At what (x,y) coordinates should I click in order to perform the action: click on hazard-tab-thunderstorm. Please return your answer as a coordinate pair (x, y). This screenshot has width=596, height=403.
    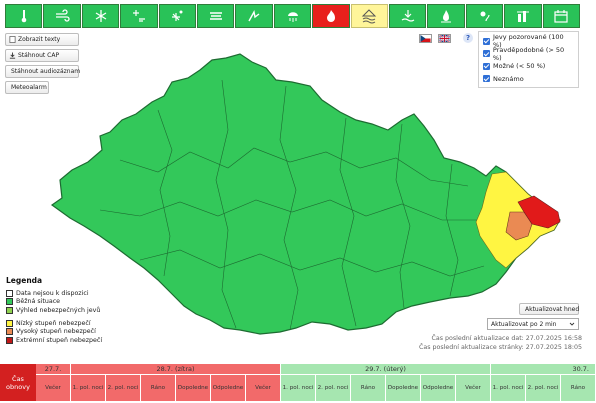
    Looking at the image, I should click on (254, 16).